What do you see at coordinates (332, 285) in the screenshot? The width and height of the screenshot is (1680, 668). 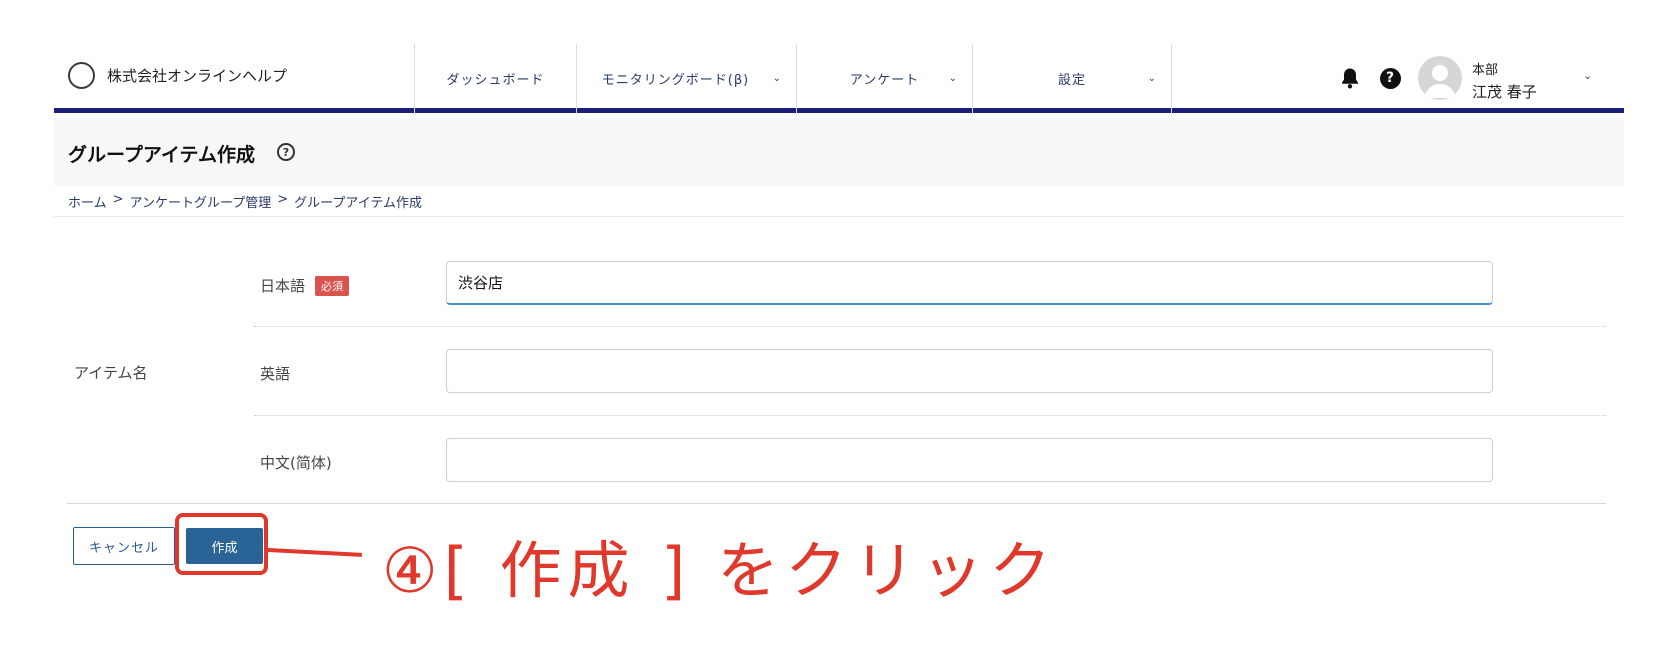 I see `required-badge: 必須` at bounding box center [332, 285].